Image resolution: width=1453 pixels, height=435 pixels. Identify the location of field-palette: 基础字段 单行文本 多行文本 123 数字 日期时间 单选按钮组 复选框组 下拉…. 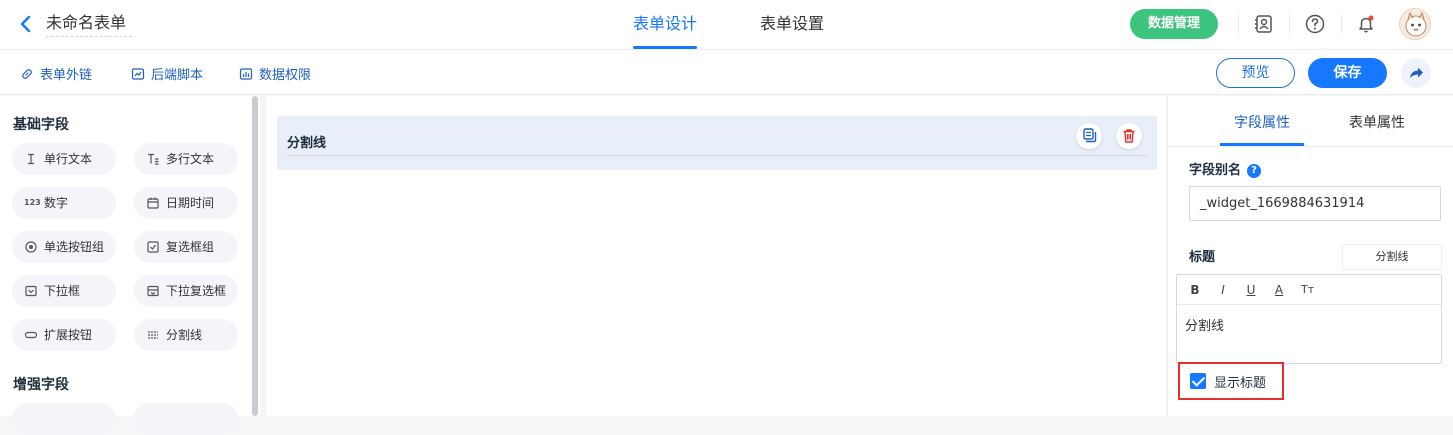
(130, 265).